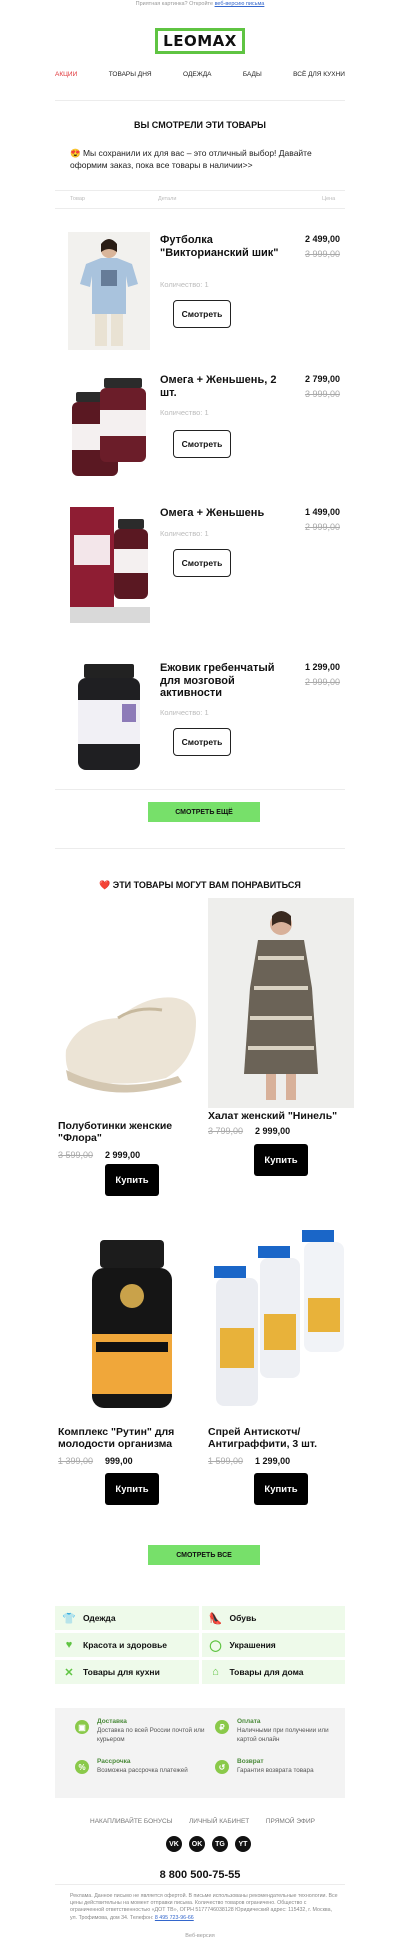 This screenshot has width=400, height=1943. Describe the element at coordinates (249, 1721) in the screenshot. I see `info-title: Оплата` at that location.